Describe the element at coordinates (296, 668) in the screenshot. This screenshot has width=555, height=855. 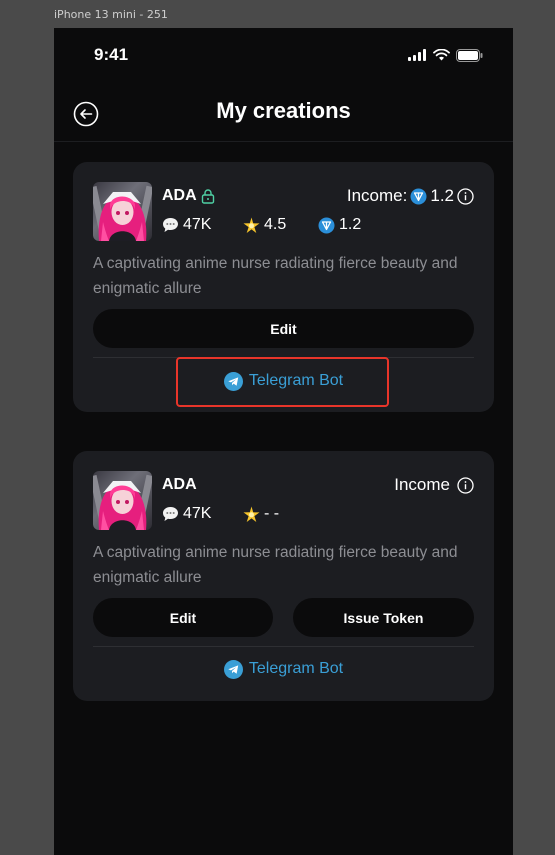
I see `telegram-bot-label: Telegram Bot` at that location.